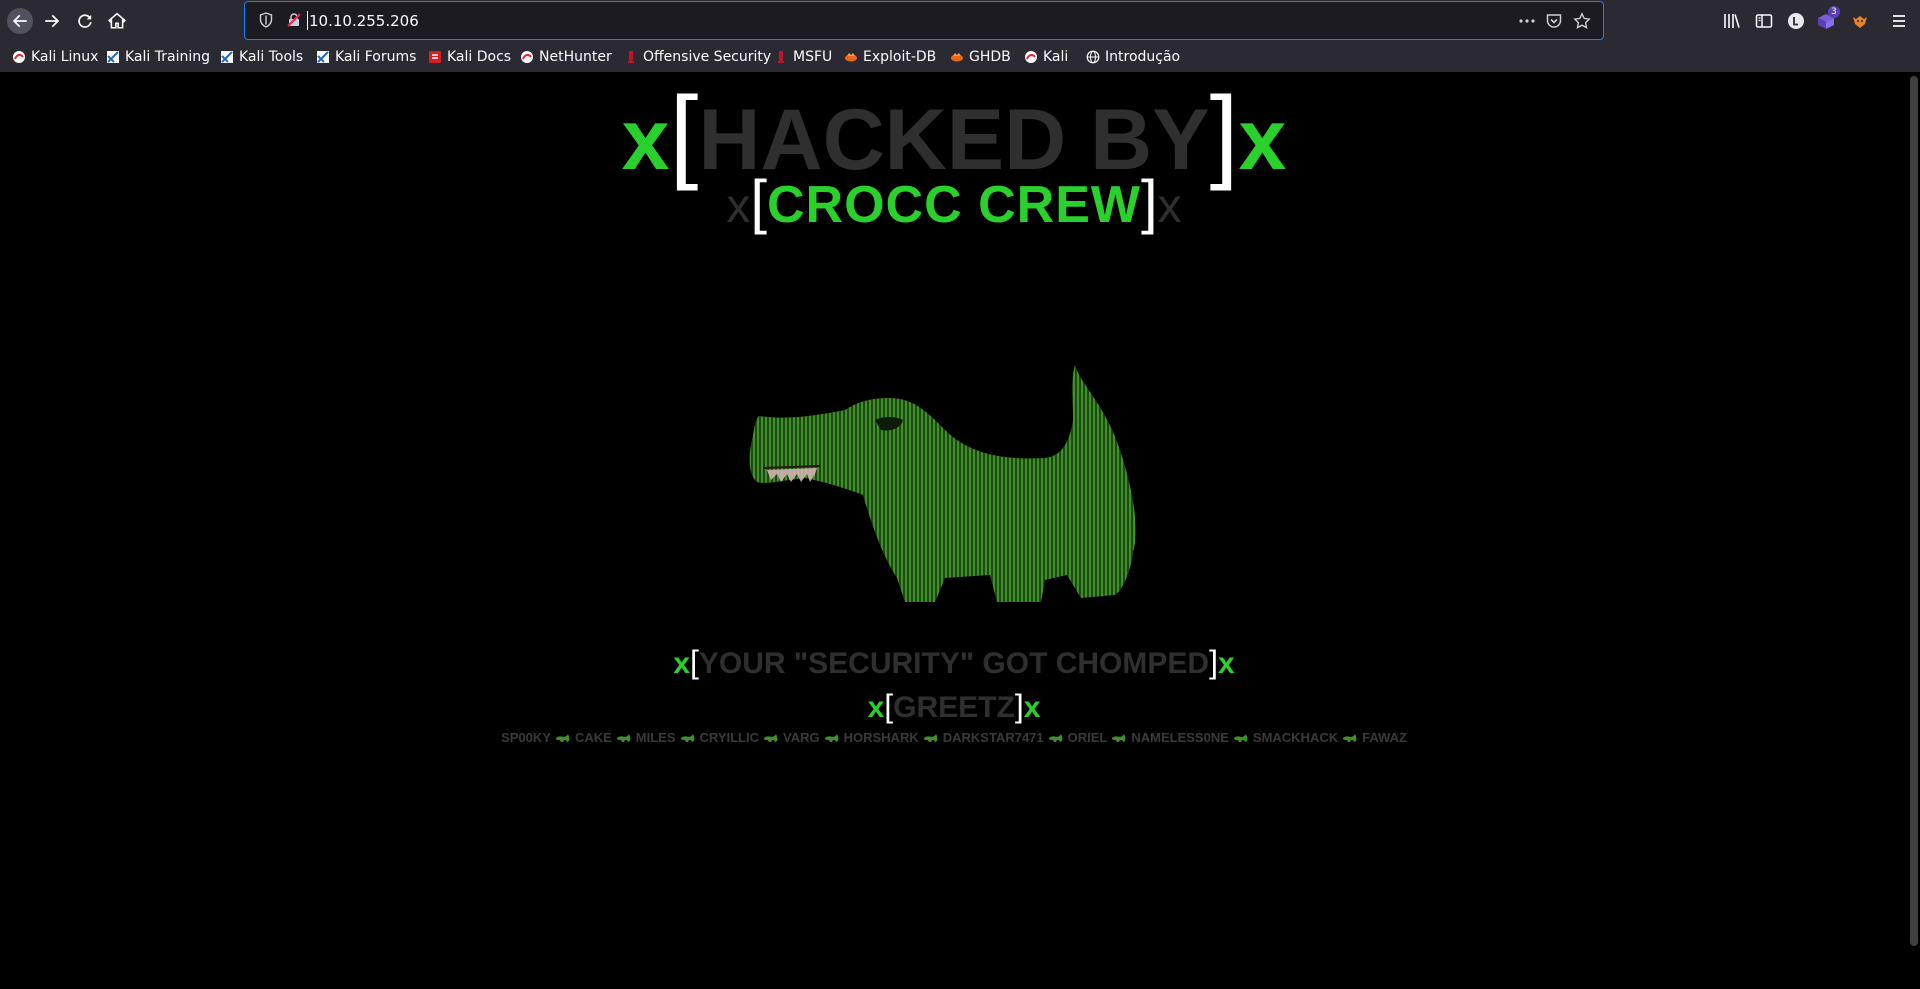 This screenshot has height=989, width=1920. I want to click on arrow-right-icon, so click(52, 21).